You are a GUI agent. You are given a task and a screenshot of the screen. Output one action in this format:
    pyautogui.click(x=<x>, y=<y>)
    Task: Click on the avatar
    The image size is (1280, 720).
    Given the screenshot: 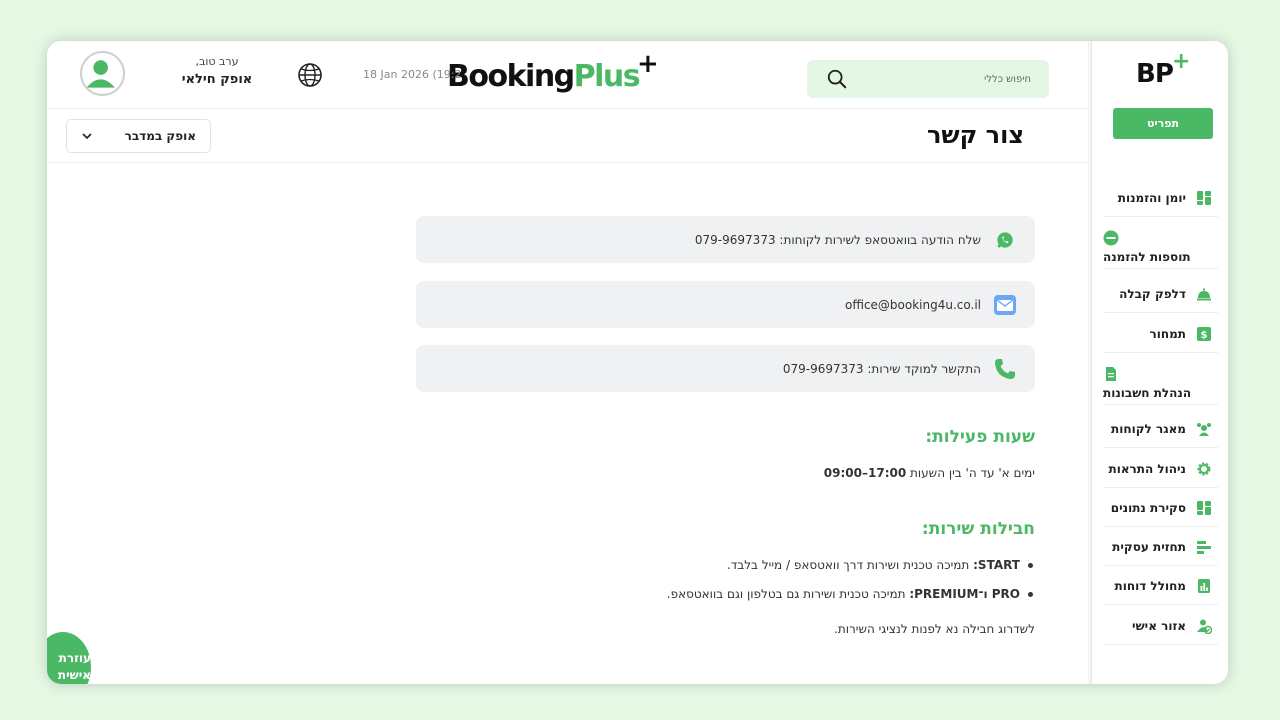 What is the action you would take?
    pyautogui.click(x=102, y=73)
    